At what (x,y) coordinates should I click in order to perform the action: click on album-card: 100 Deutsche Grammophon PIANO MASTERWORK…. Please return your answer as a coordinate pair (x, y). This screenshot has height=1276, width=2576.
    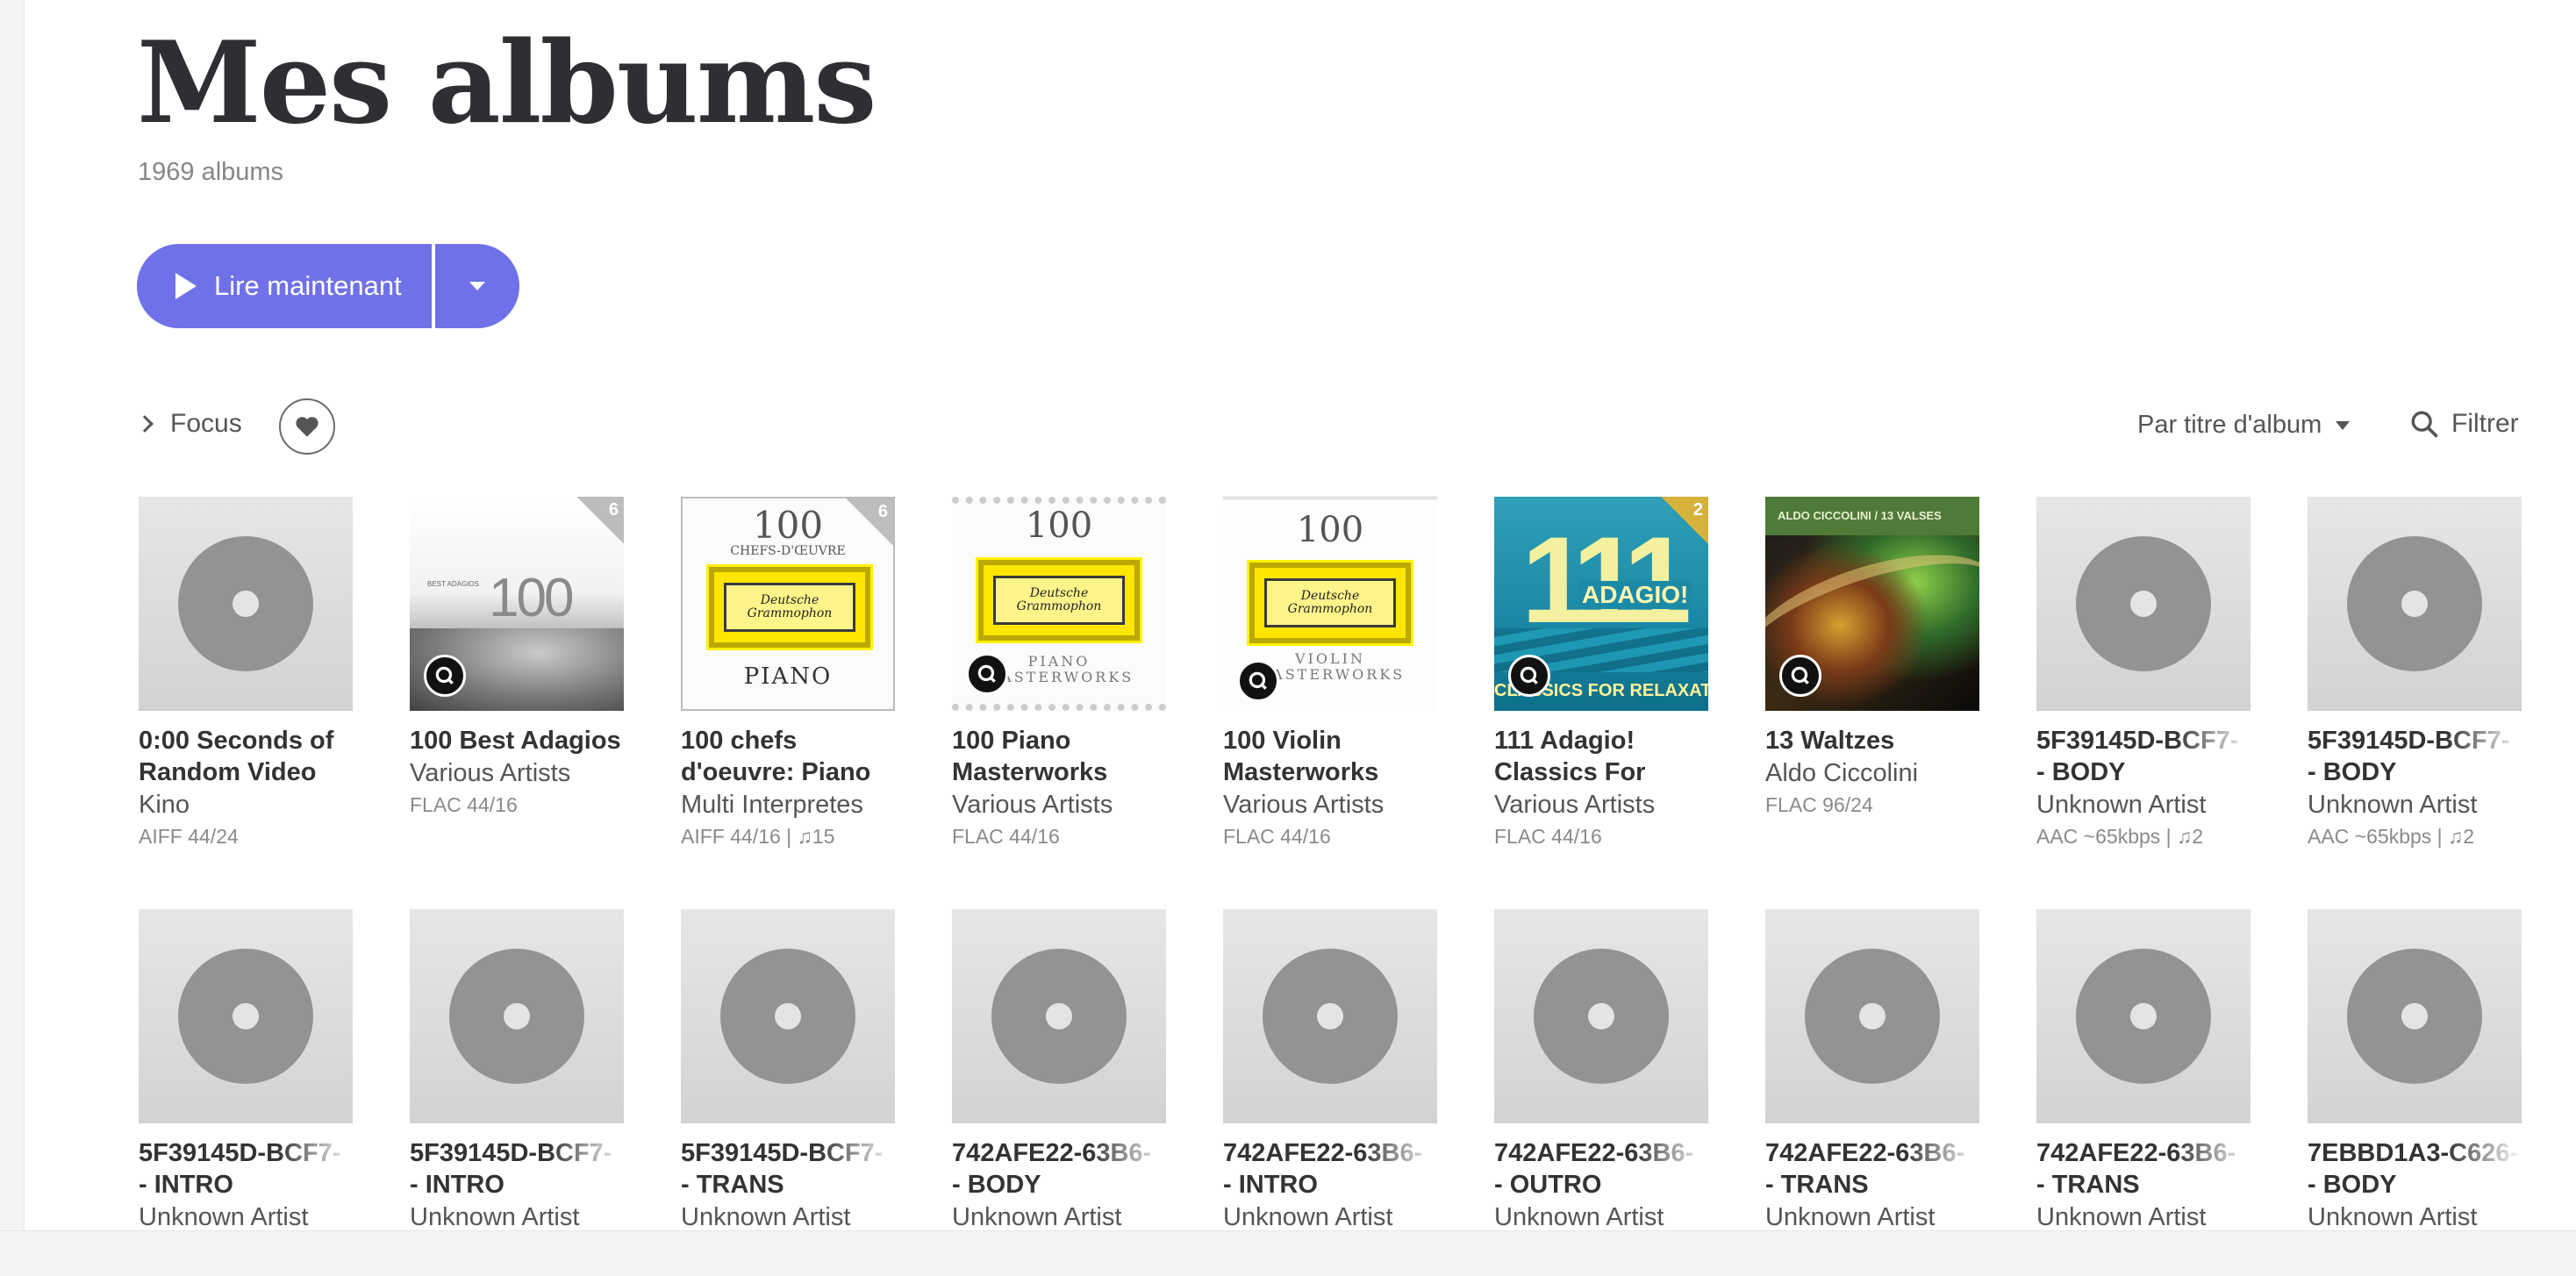
    Looking at the image, I should click on (1059, 703).